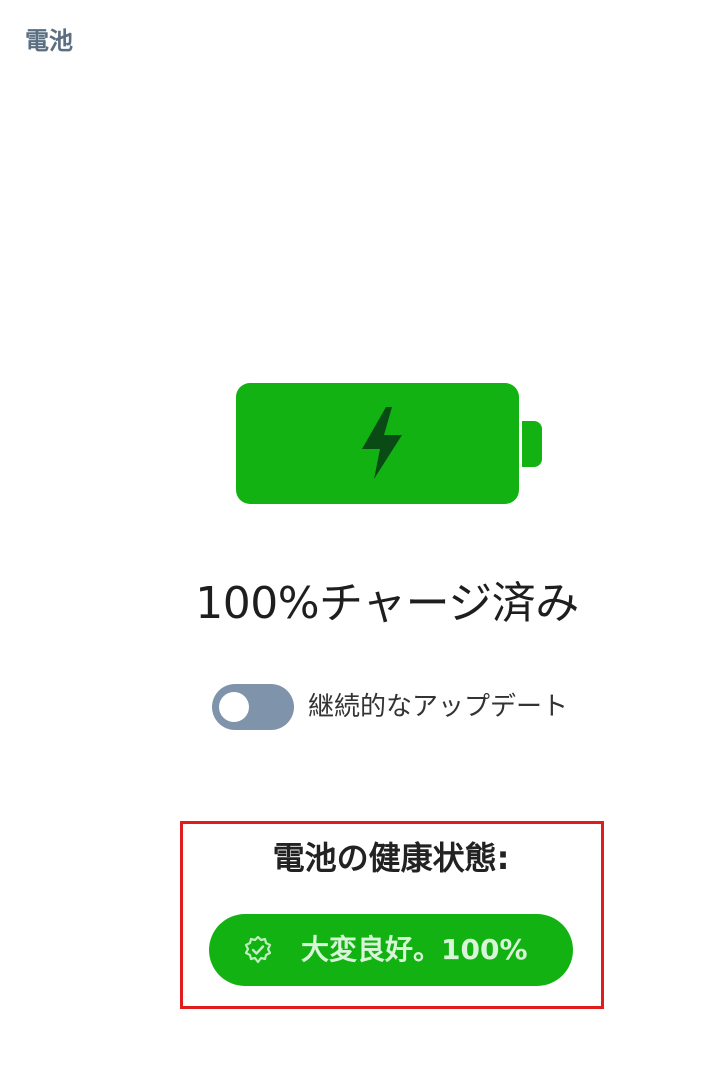  What do you see at coordinates (387, 603) in the screenshot?
I see `charge-status-text: 100%チャージ済み` at bounding box center [387, 603].